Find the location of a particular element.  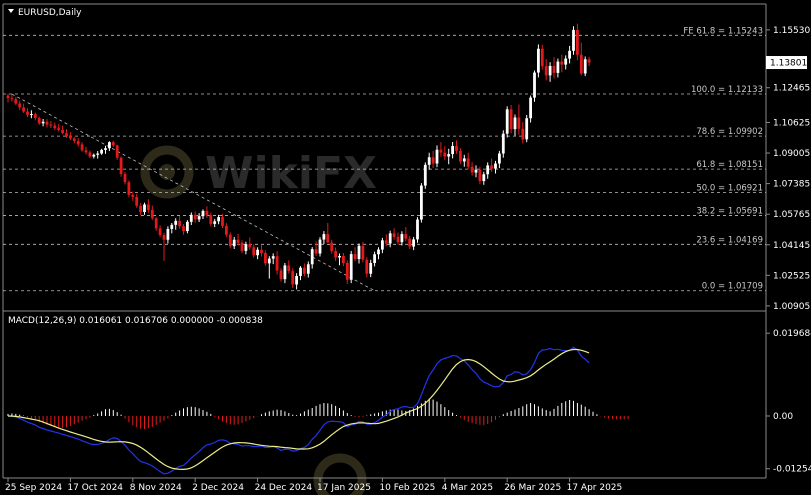

fib-level-label: 78.6 = 1.09902 is located at coordinates (729, 132).